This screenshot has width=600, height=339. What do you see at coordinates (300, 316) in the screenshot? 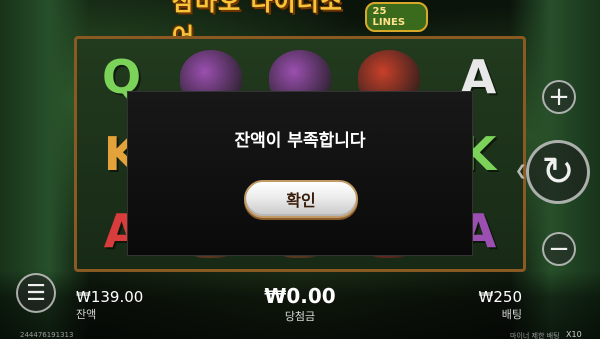
I see `win-label: 당첨금` at bounding box center [300, 316].